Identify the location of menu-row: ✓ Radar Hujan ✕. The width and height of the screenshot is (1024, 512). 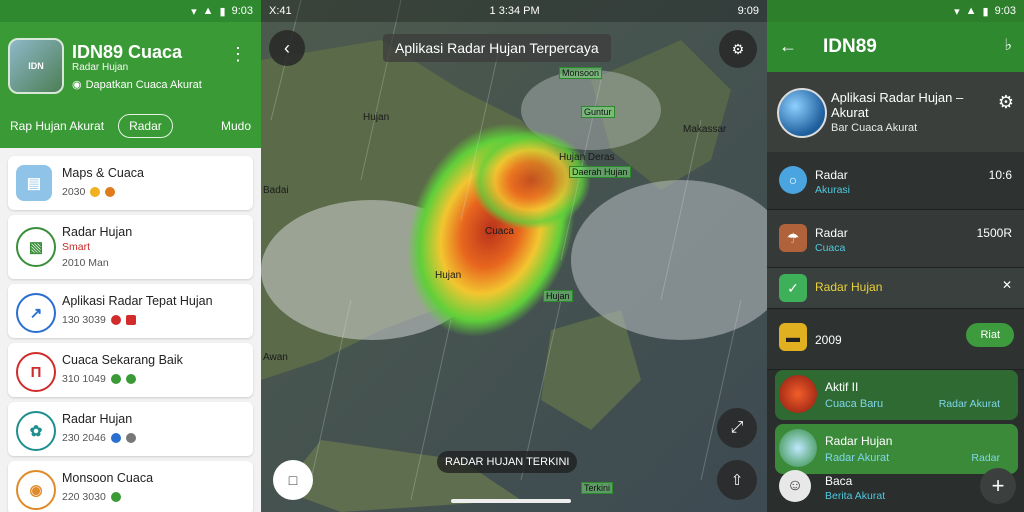
(895, 288).